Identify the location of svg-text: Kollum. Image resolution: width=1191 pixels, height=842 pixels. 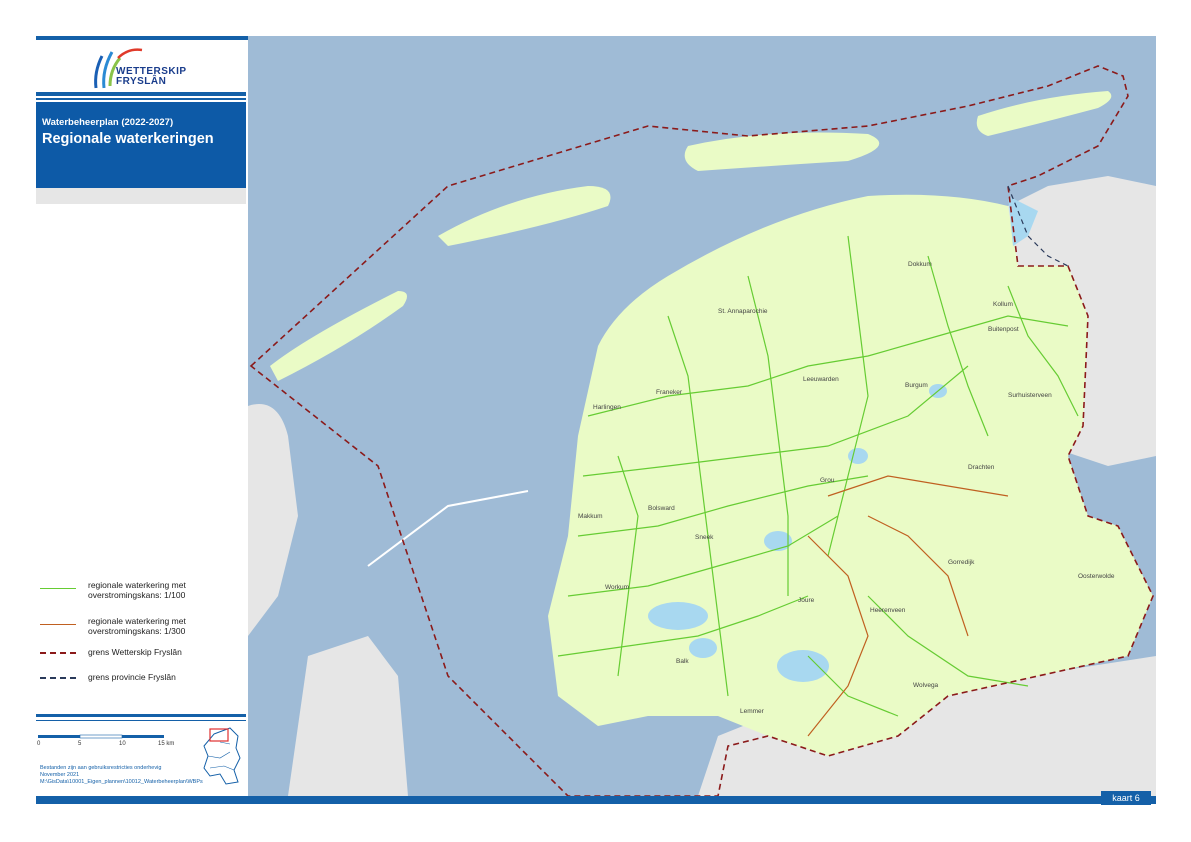
(1003, 304).